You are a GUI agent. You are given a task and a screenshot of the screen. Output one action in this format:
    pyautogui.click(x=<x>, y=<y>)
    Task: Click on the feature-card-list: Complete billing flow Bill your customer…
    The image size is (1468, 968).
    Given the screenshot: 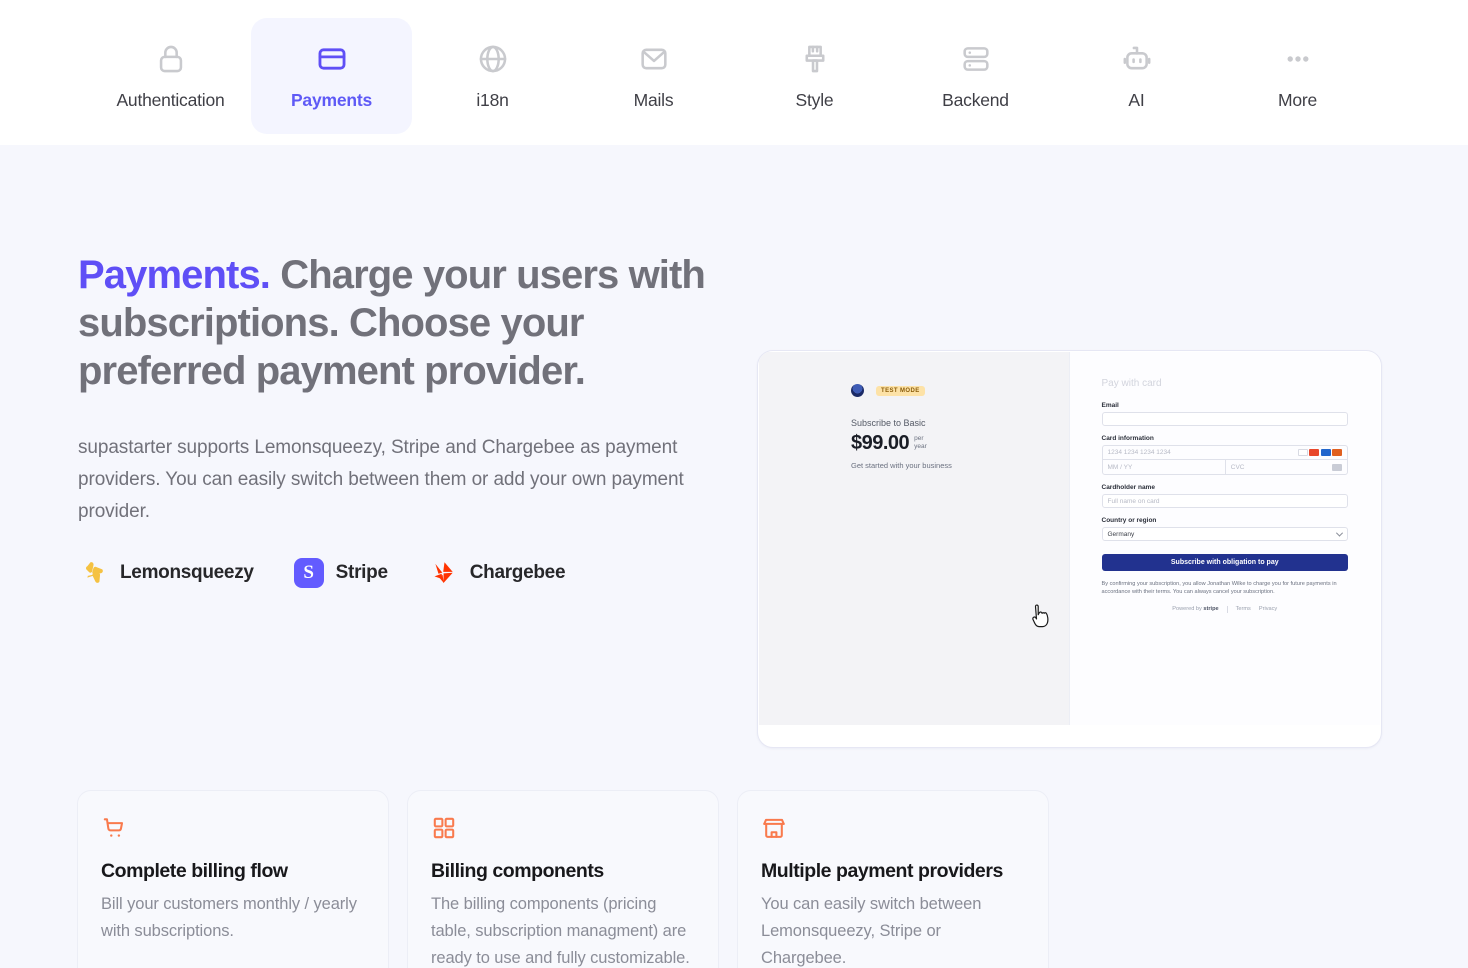 What is the action you would take?
    pyautogui.click(x=563, y=879)
    